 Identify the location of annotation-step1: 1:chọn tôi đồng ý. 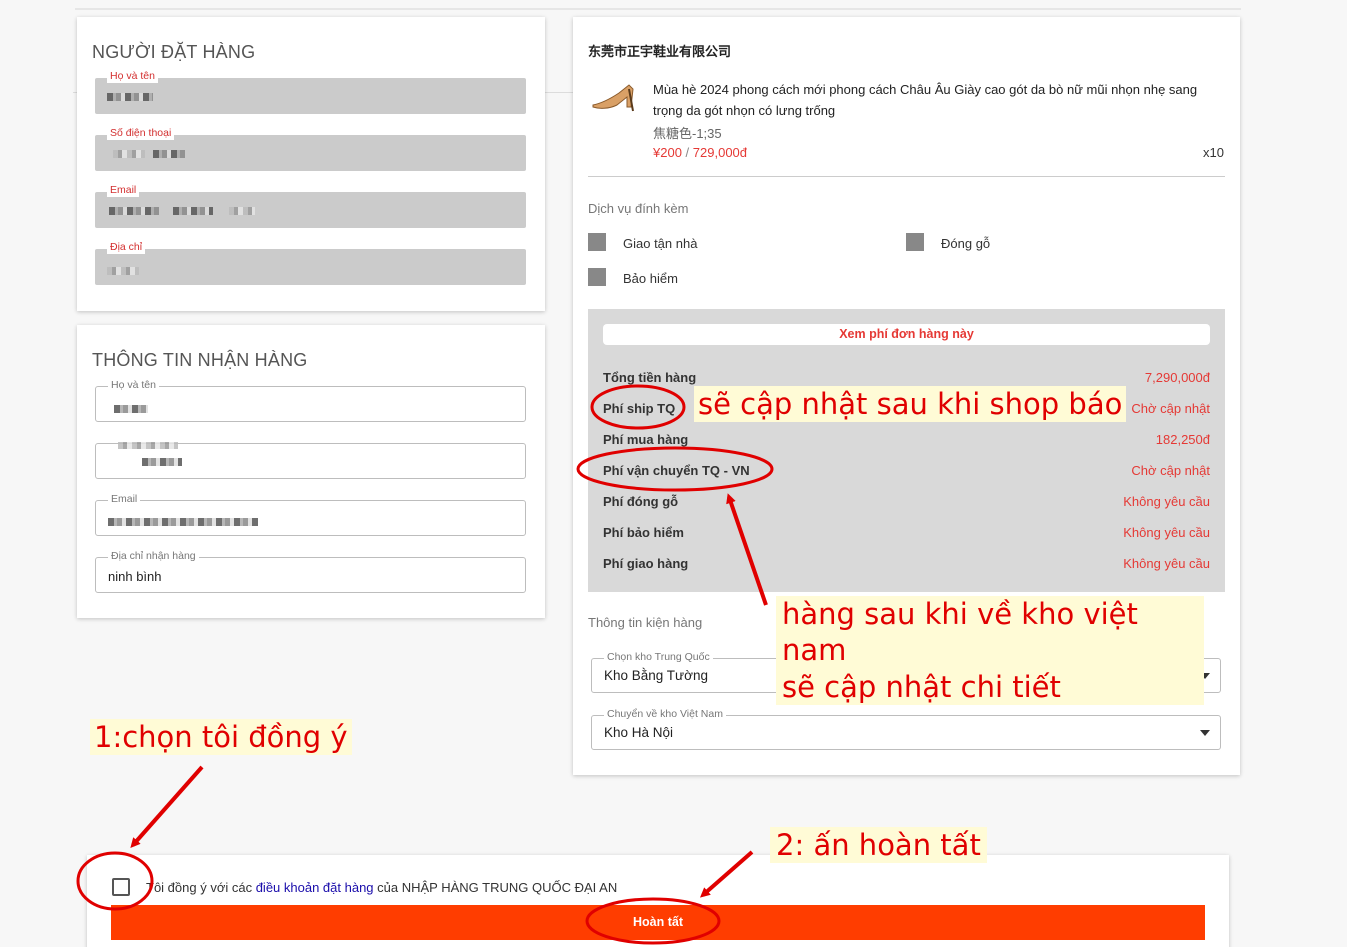
(221, 737).